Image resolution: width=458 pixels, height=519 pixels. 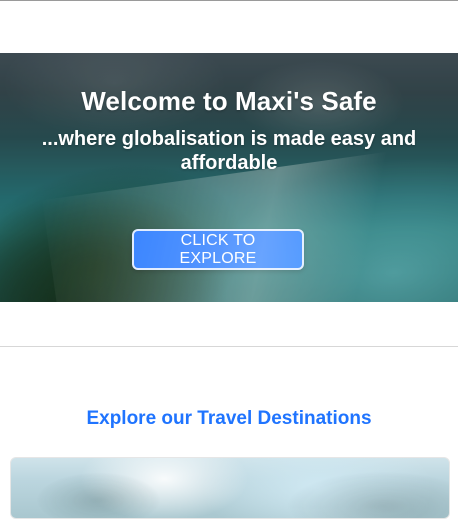 What do you see at coordinates (229, 163) in the screenshot?
I see `hero-subtitle-line-2: affordable` at bounding box center [229, 163].